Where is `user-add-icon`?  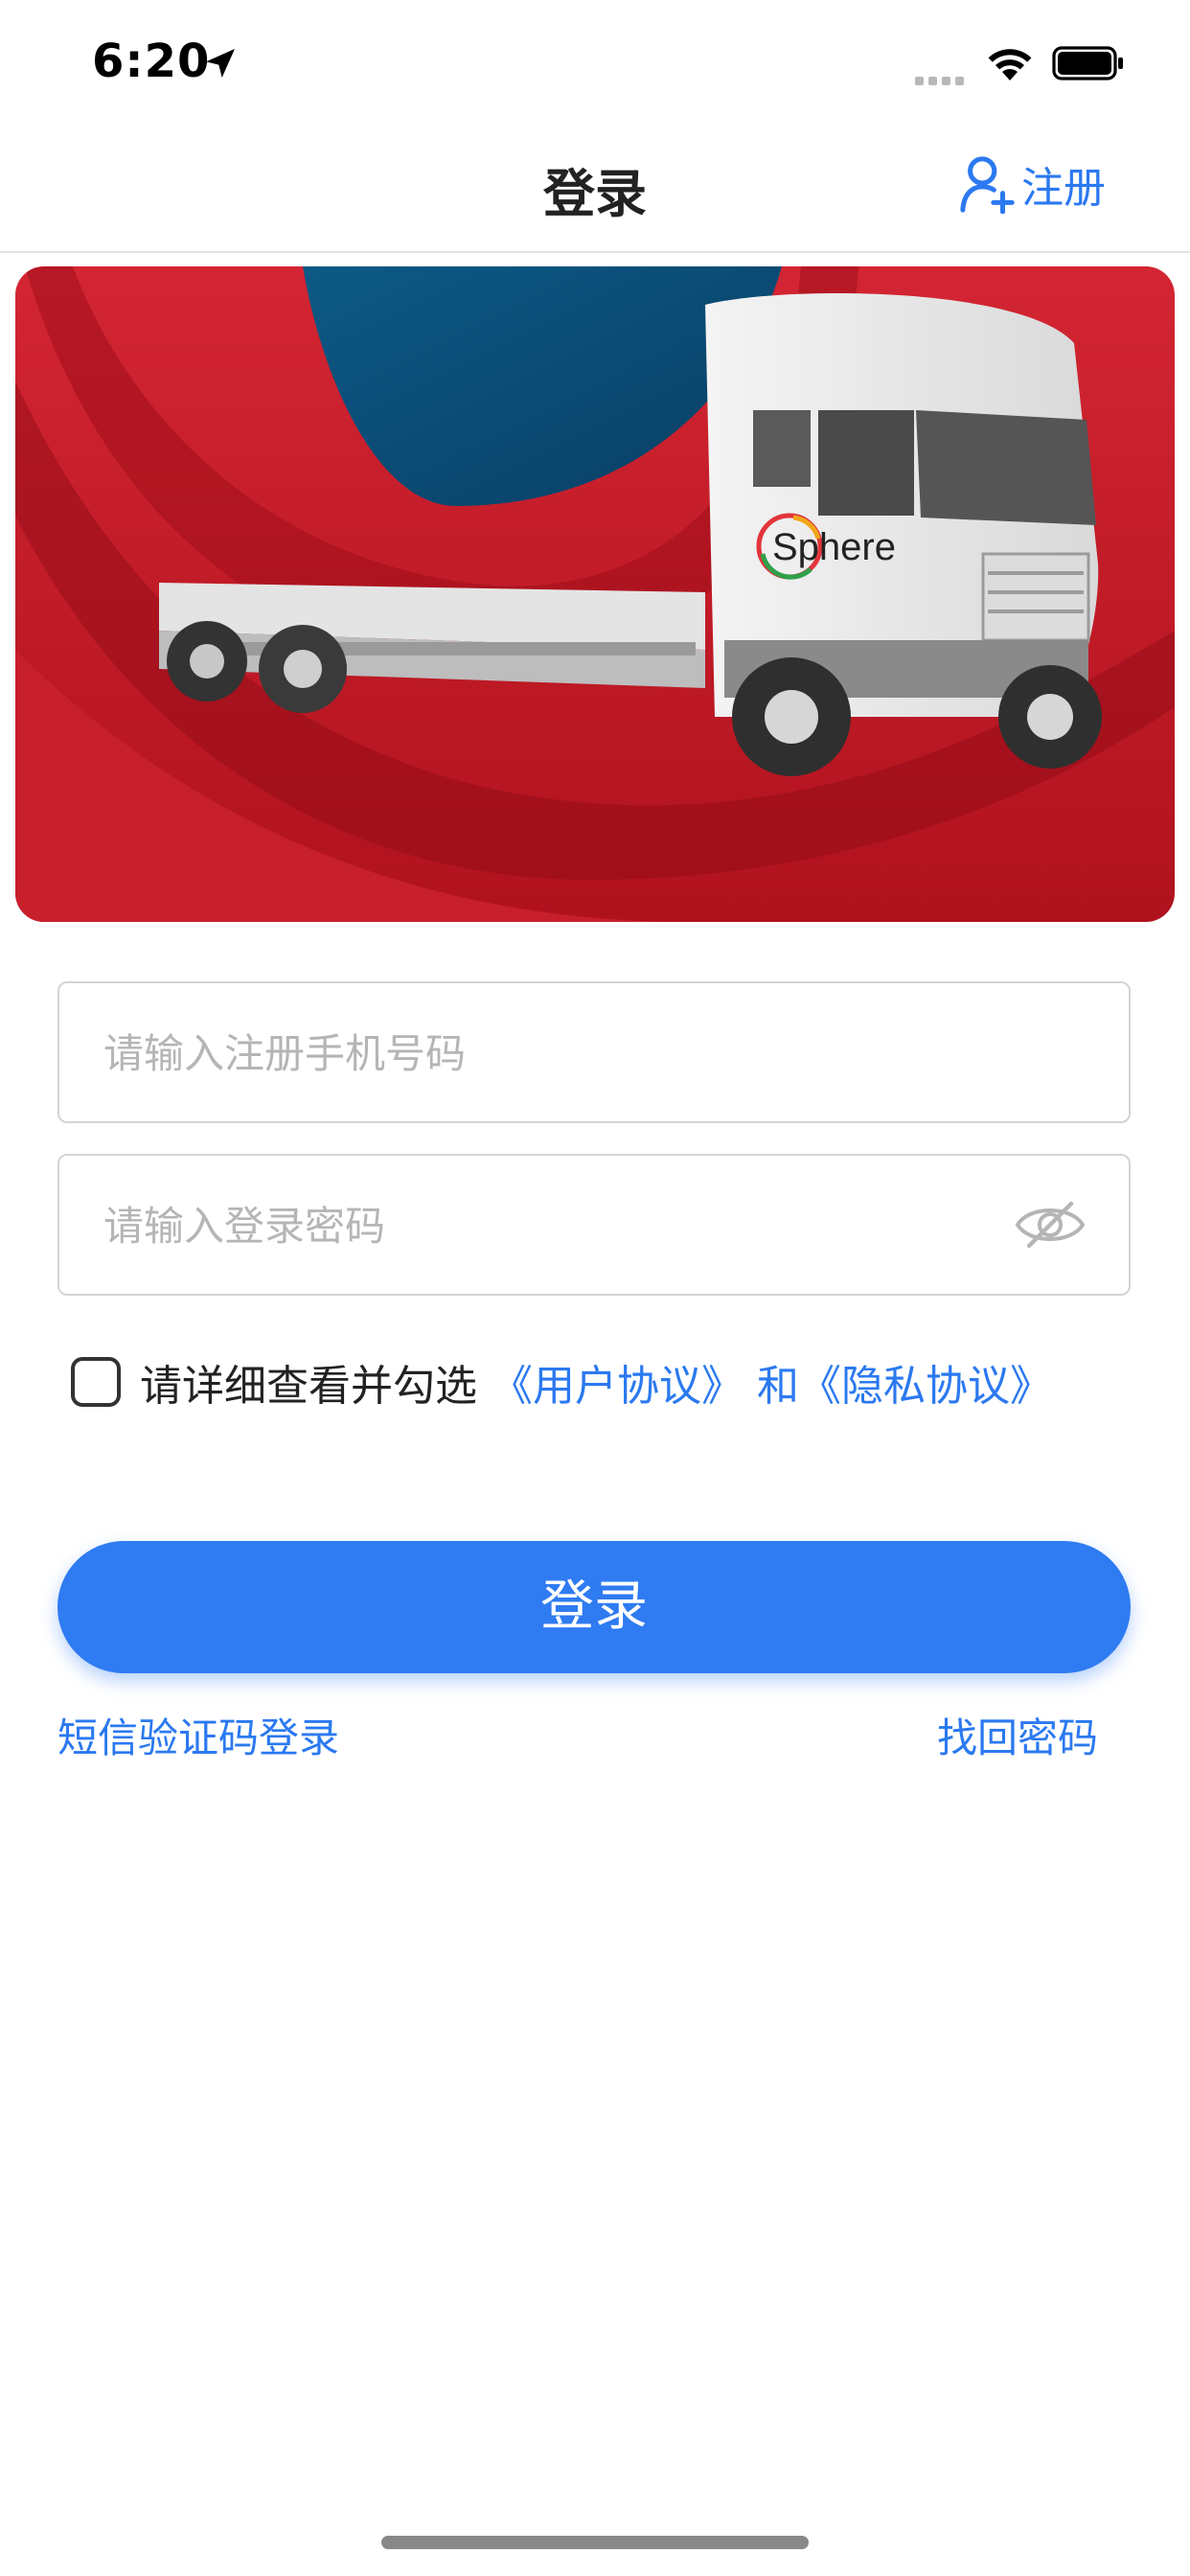 user-add-icon is located at coordinates (987, 185).